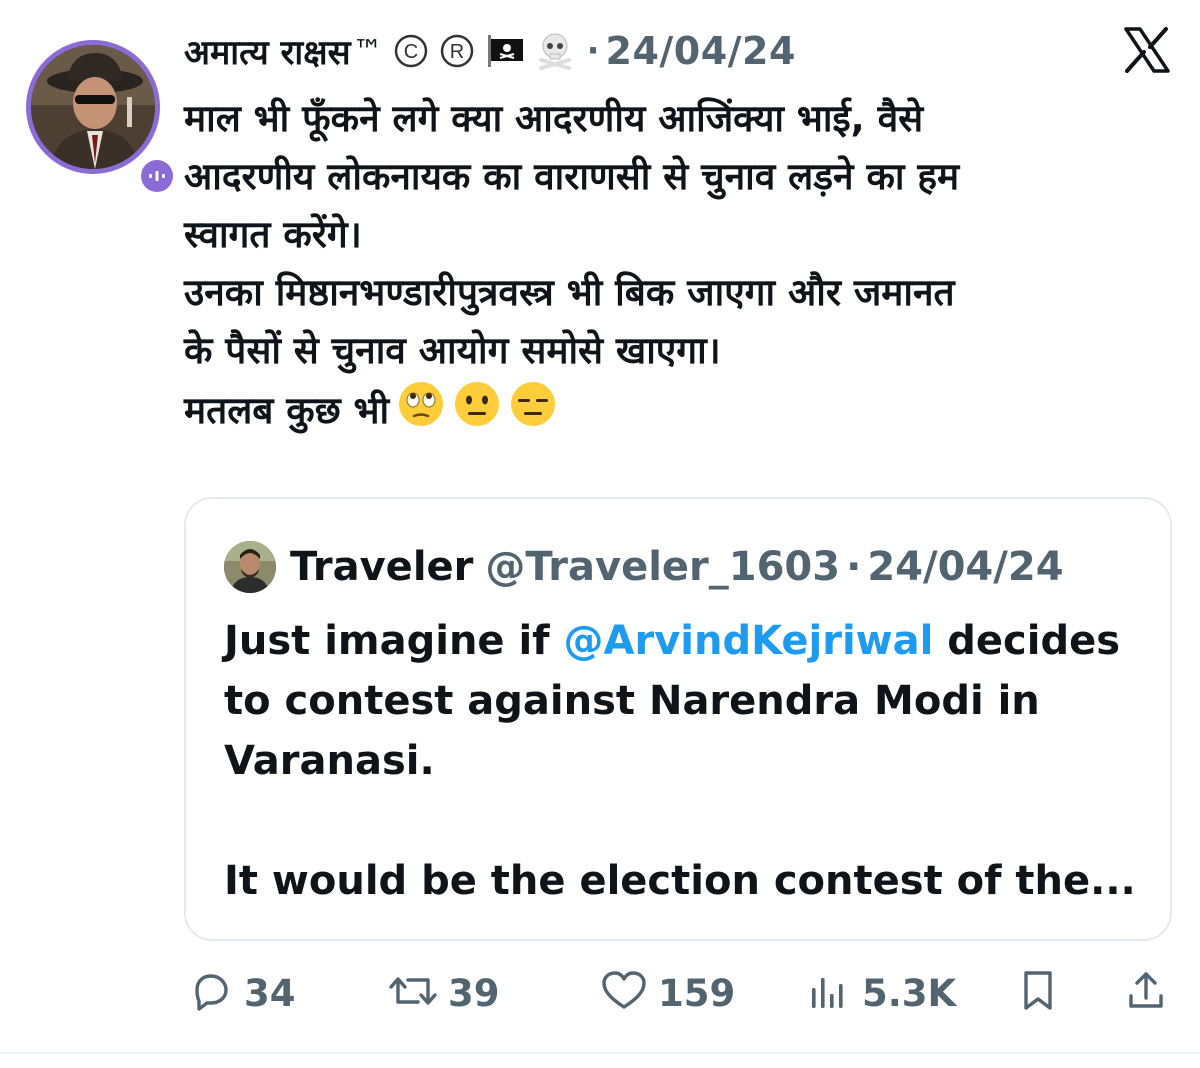 The width and height of the screenshot is (1200, 1068). I want to click on repost-count: 39, so click(474, 993).